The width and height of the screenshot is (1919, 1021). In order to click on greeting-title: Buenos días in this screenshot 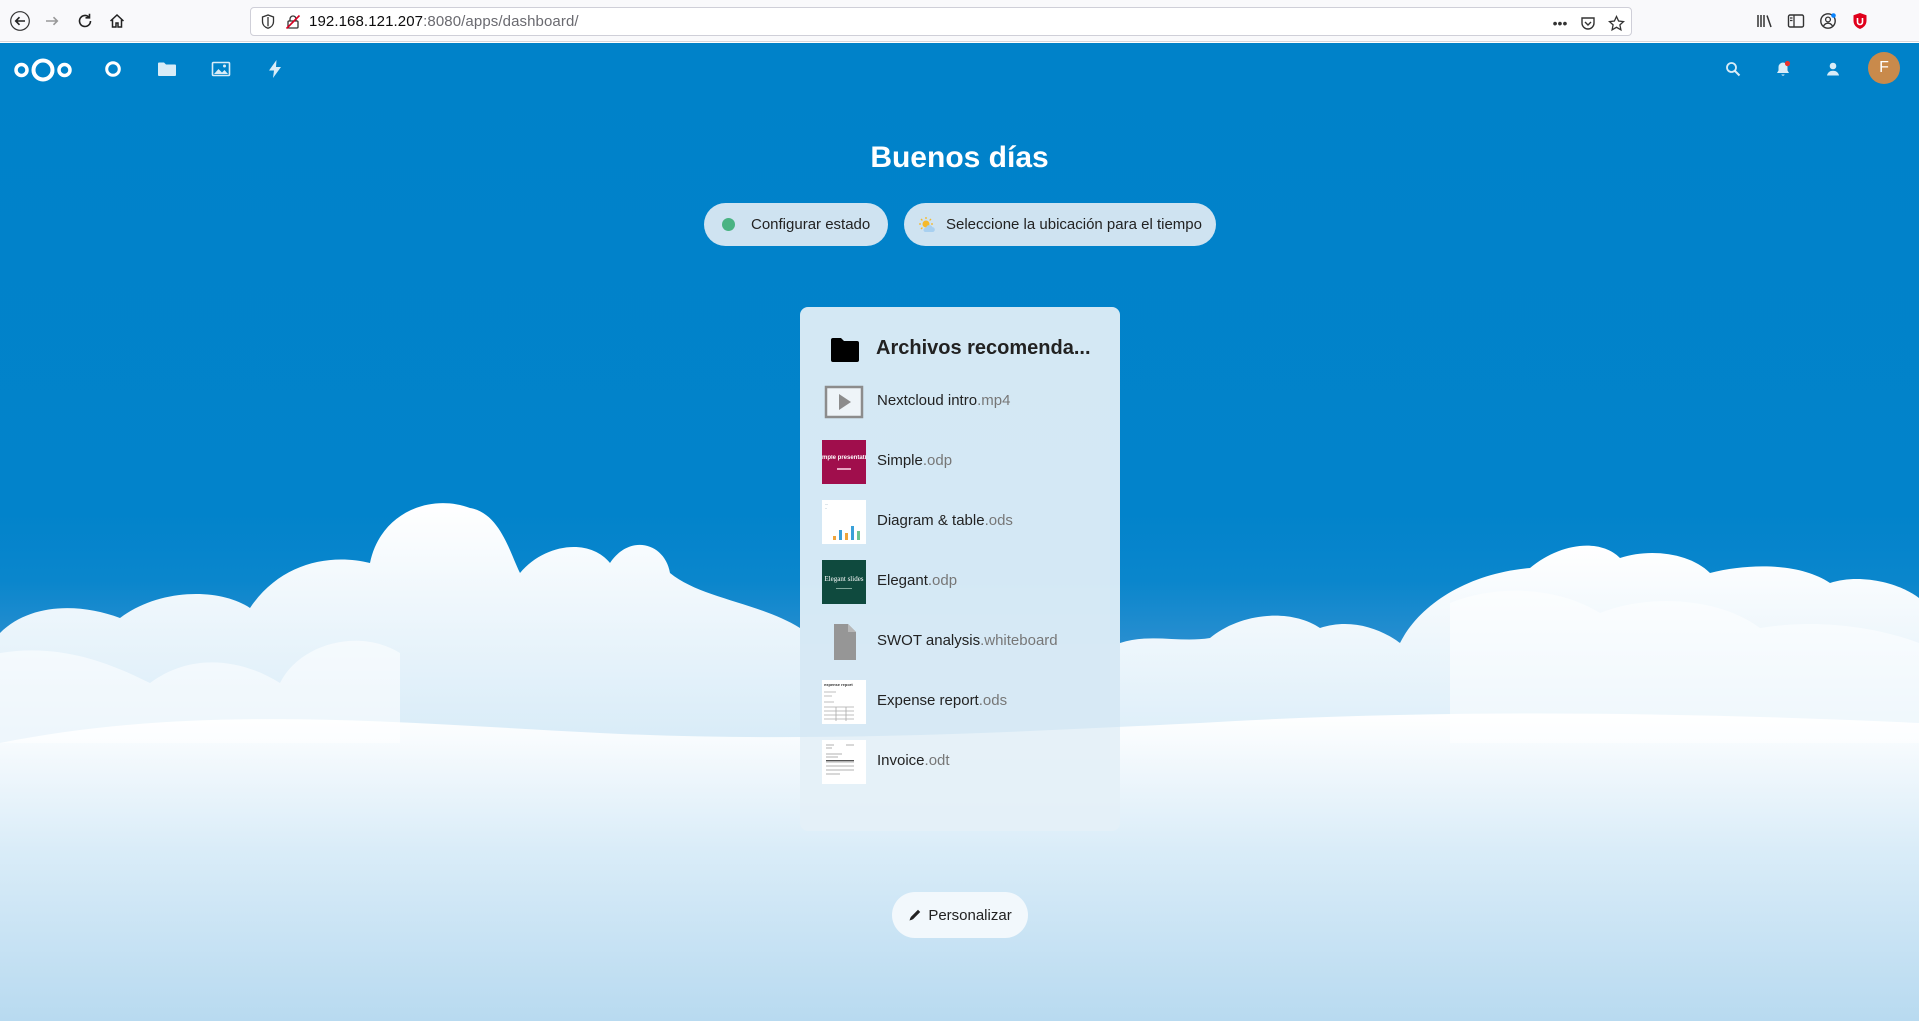, I will do `click(959, 157)`.